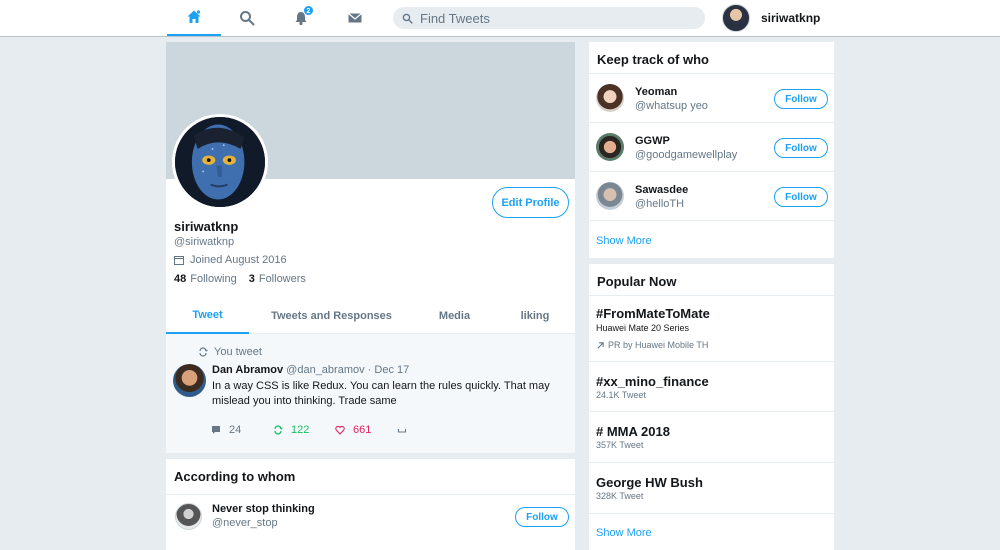  I want to click on tab-tweet: Tweet, so click(207, 315).